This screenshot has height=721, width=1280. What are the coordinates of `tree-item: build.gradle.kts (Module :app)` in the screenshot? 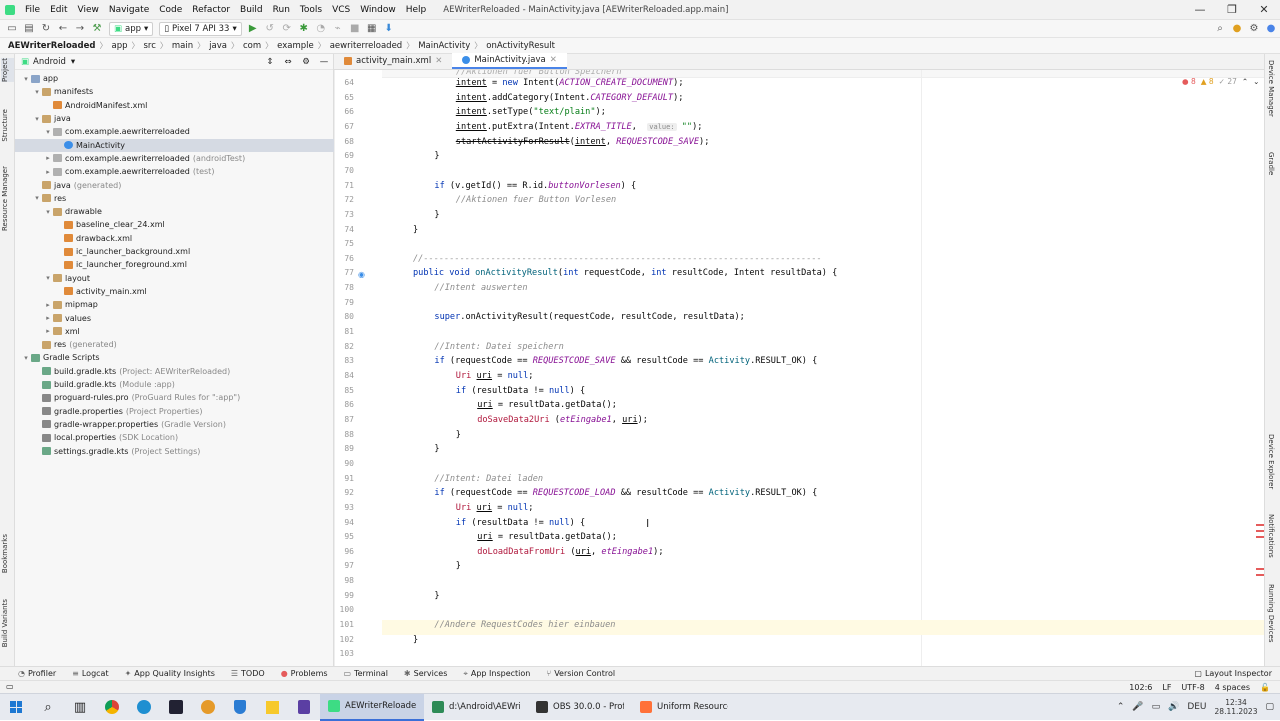 It's located at (174, 384).